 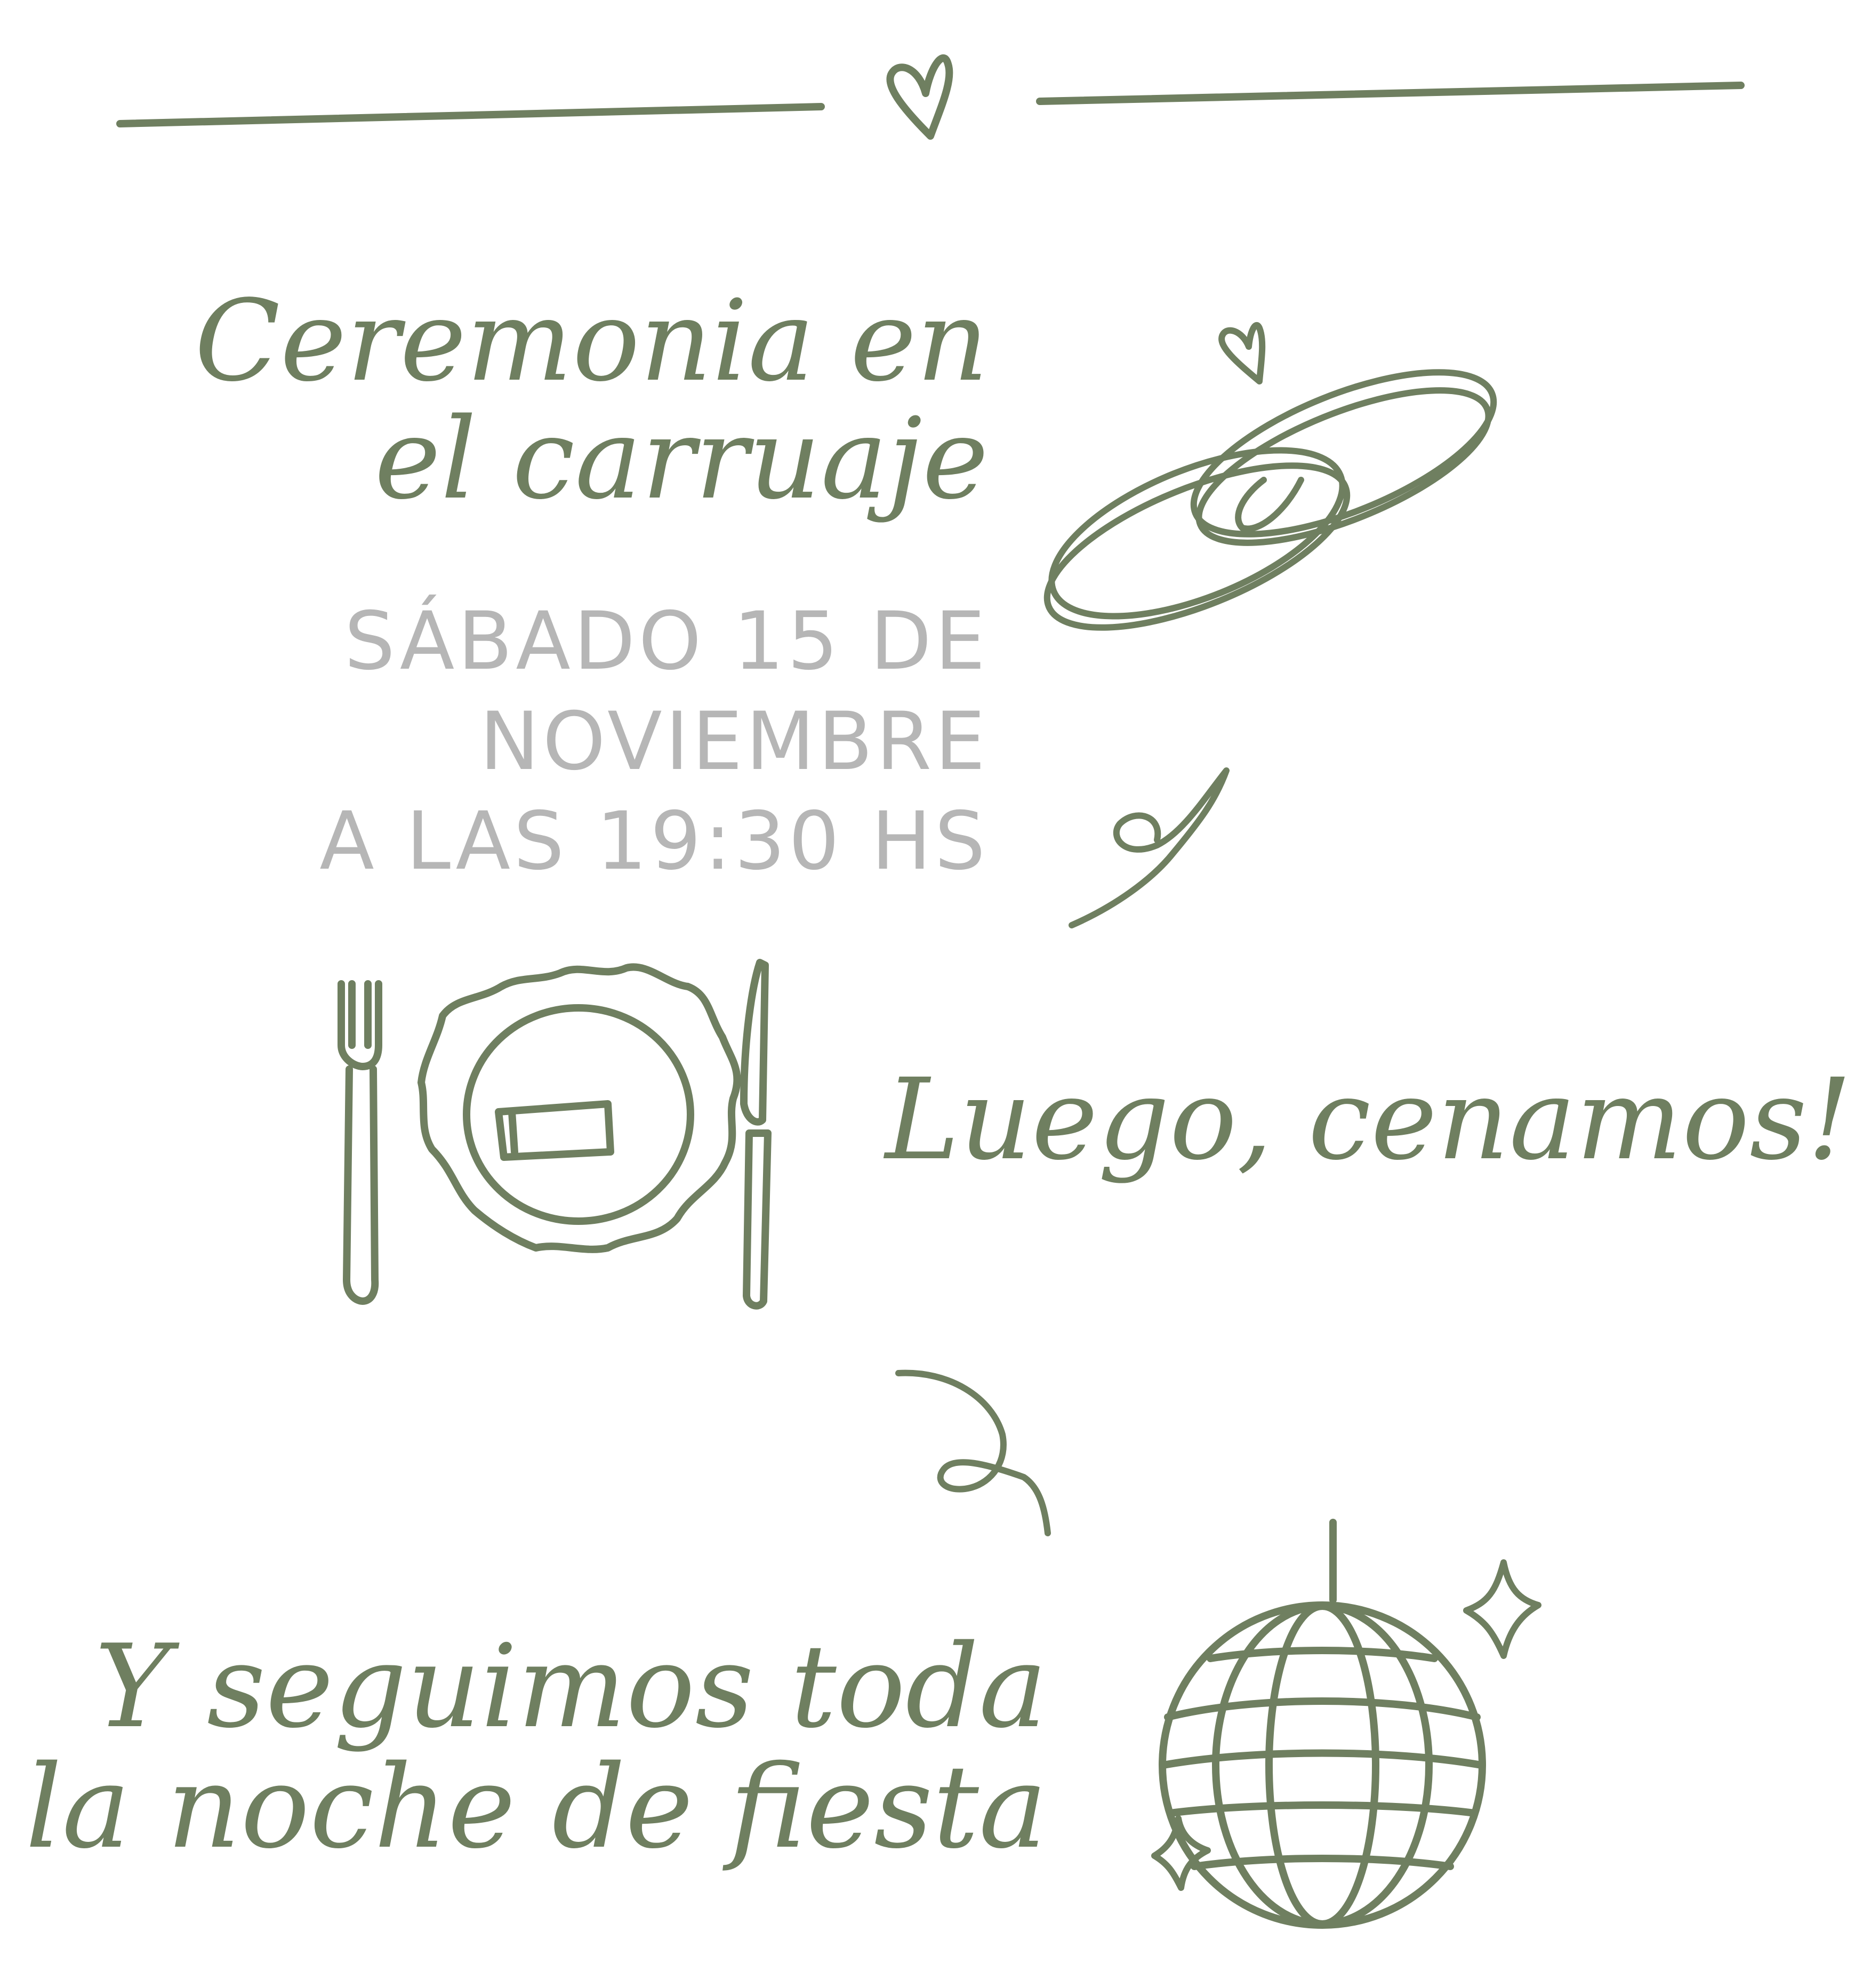 I want to click on place-setting-icon, so click(x=555, y=1134).